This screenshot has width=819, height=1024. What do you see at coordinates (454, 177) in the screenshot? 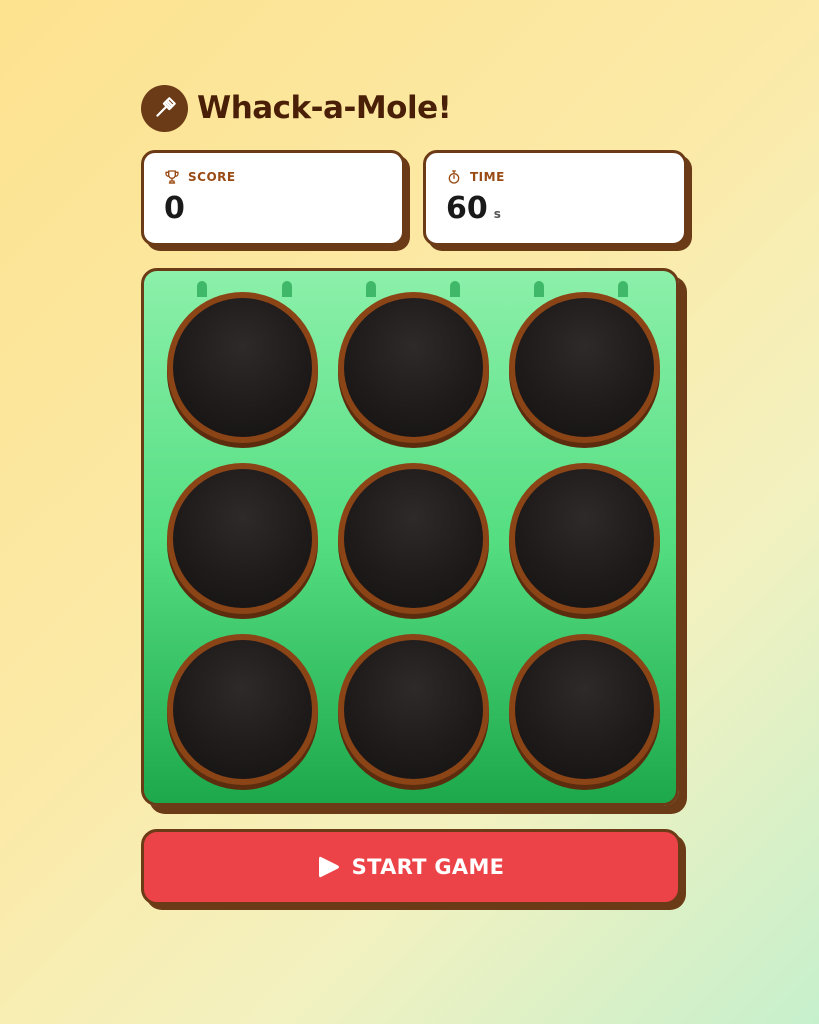
I see `stopwatch-icon` at bounding box center [454, 177].